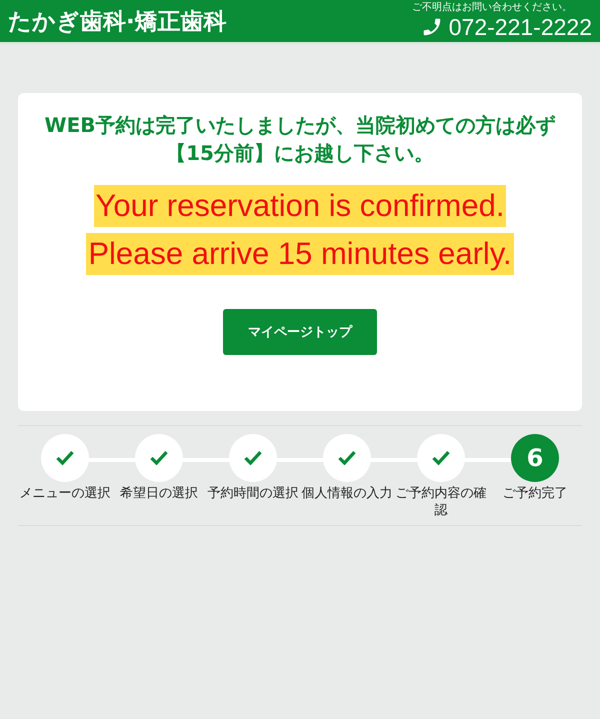  Describe the element at coordinates (535, 493) in the screenshot. I see `step-label: ご予約完了` at that location.